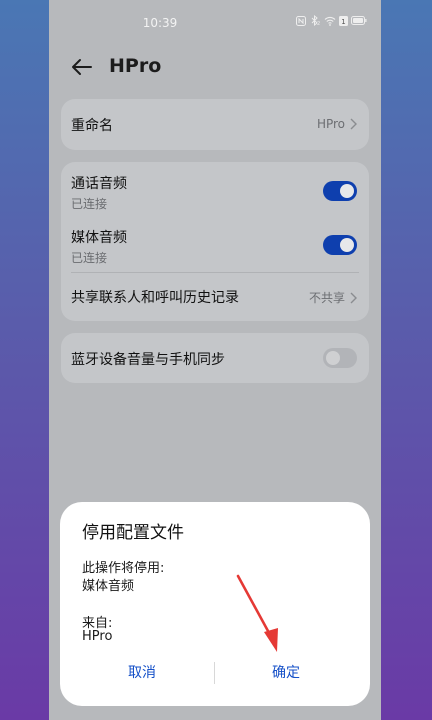  What do you see at coordinates (214, 673) in the screenshot?
I see `dialog-button-separator` at bounding box center [214, 673].